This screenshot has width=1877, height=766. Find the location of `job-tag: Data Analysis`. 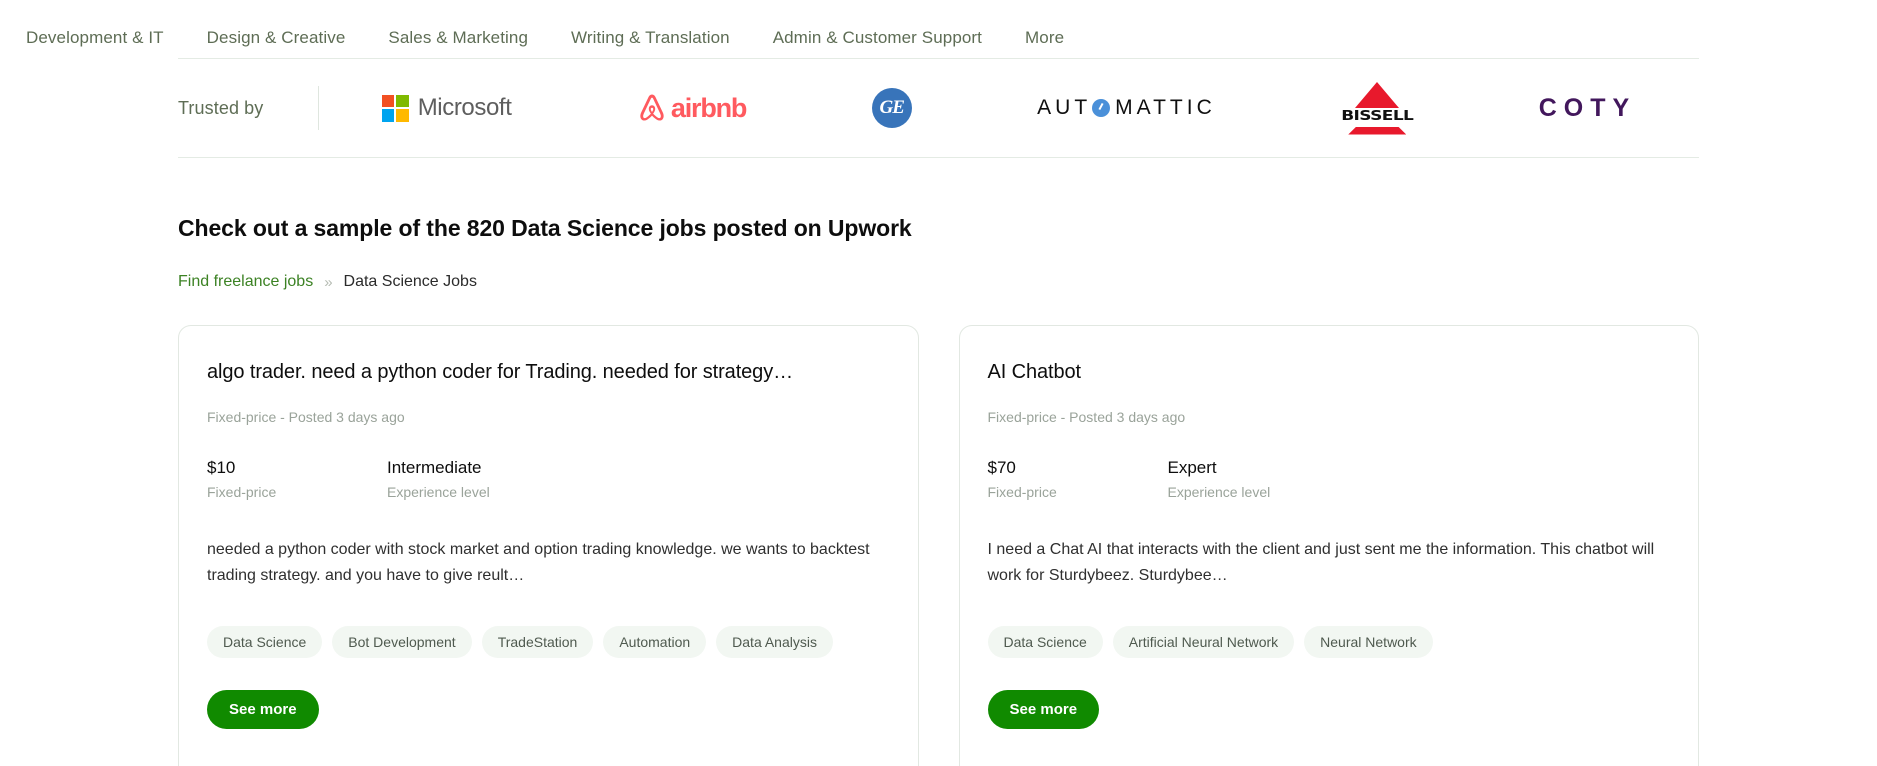

job-tag: Data Analysis is located at coordinates (774, 642).